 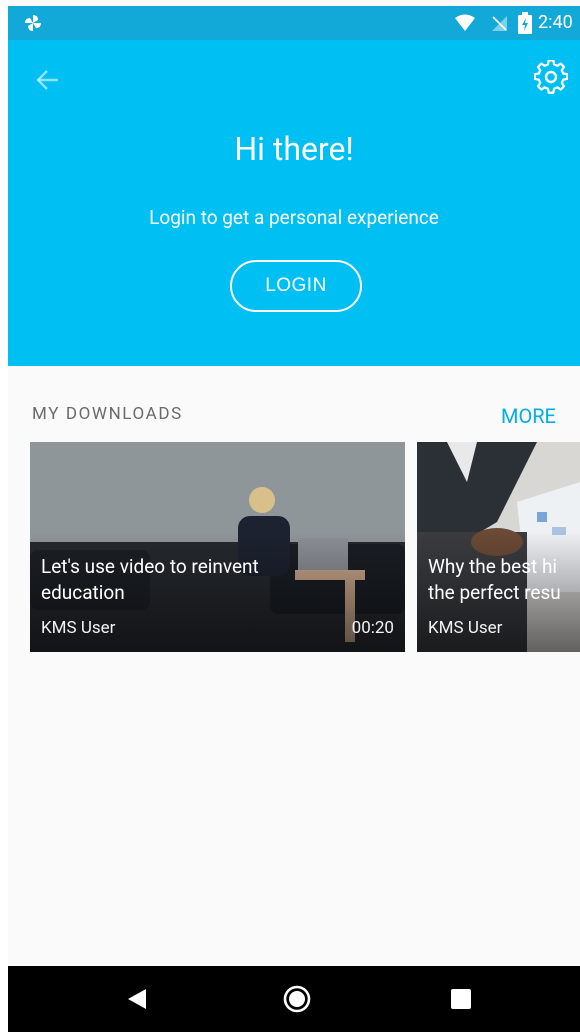 I want to click on wifi-icon, so click(x=465, y=22).